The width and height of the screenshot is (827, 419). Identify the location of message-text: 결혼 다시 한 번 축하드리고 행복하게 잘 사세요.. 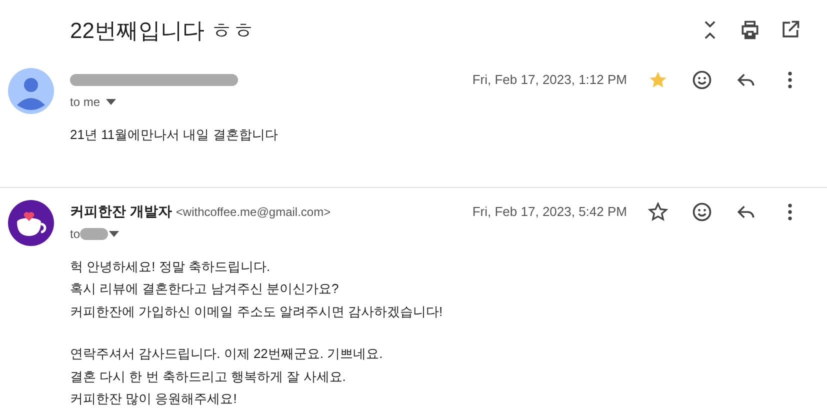
(208, 377).